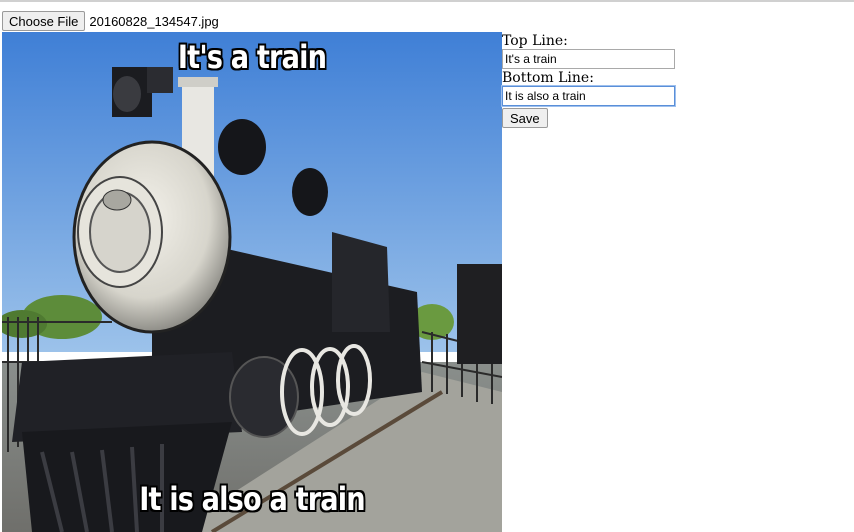 This screenshot has width=854, height=532. What do you see at coordinates (252, 499) in the screenshot?
I see `meme-bottom-text: It is also a train` at bounding box center [252, 499].